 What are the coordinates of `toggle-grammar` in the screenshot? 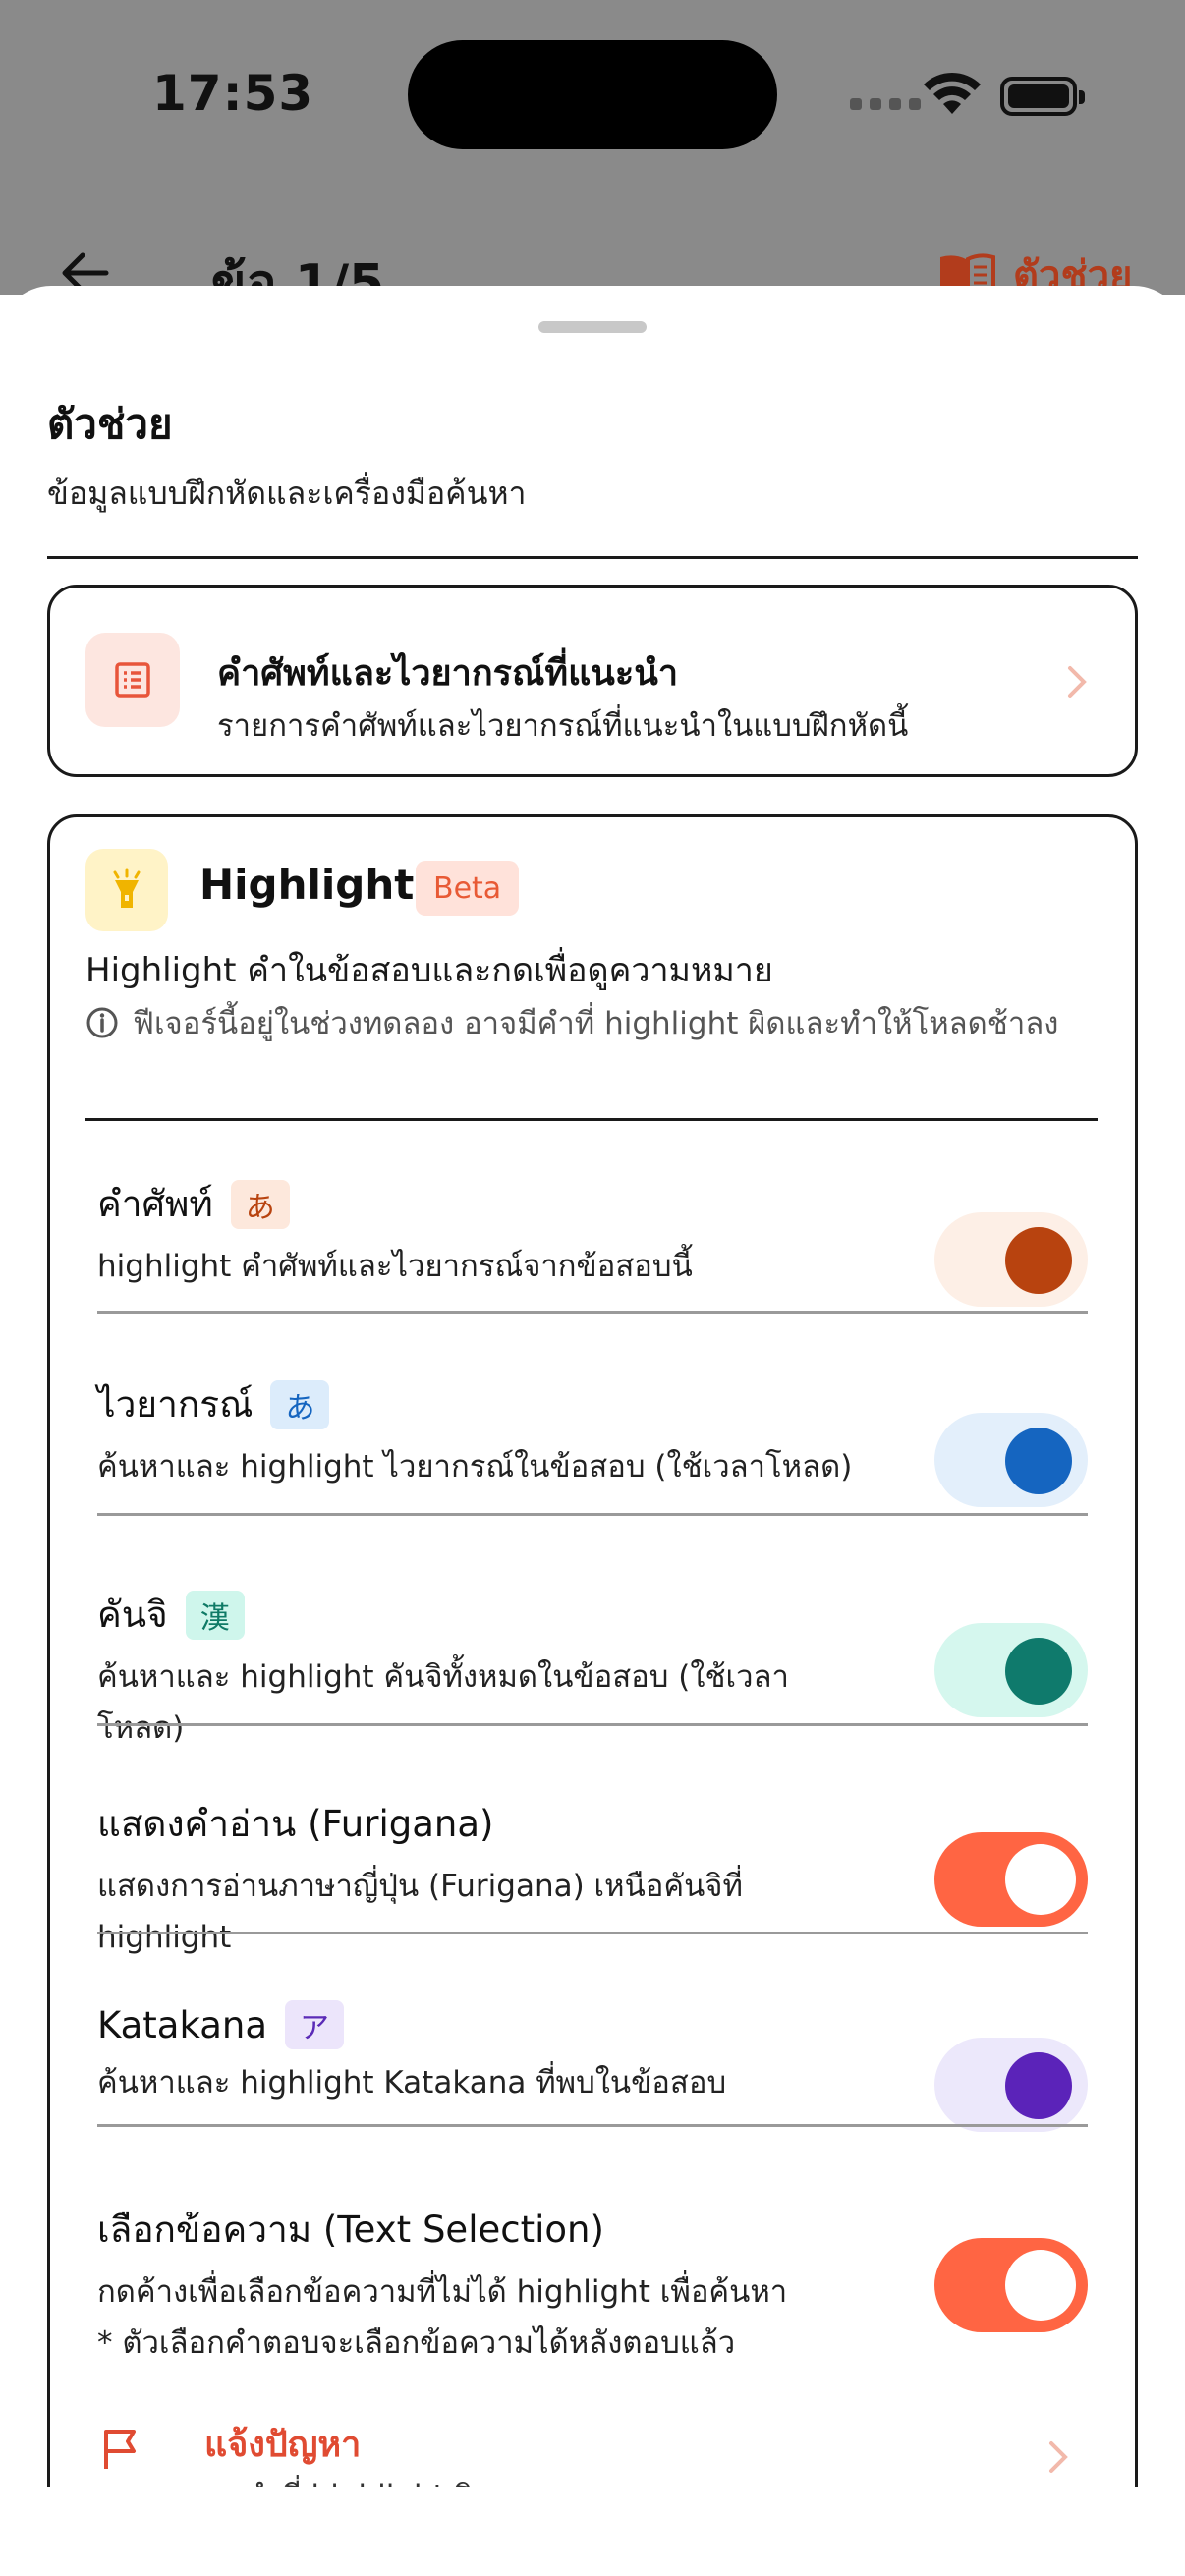 It's located at (1011, 1460).